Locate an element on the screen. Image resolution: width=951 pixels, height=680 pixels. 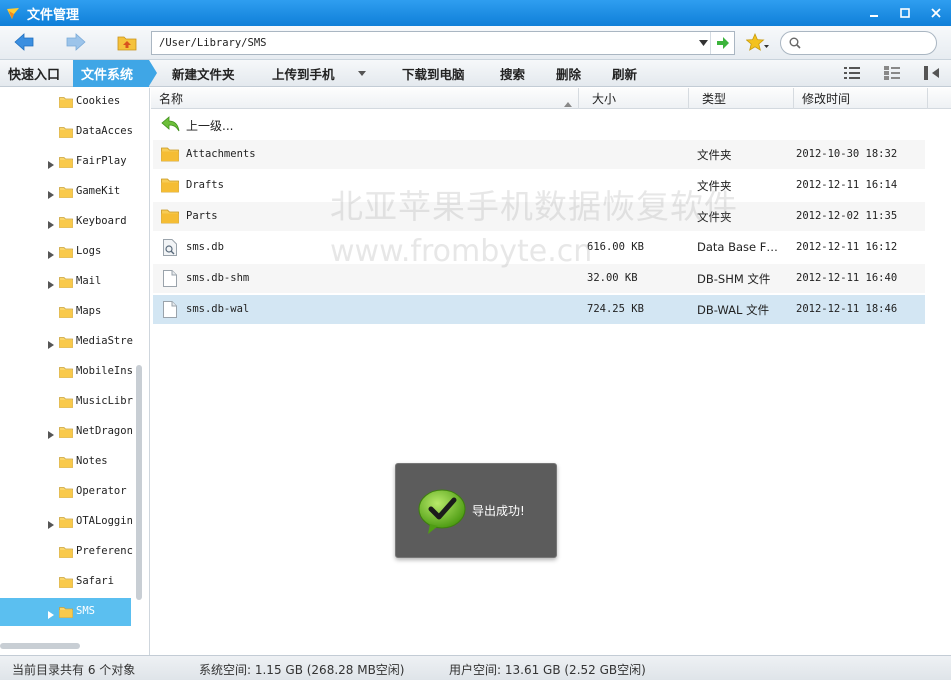
column-type-label: 类型 is located at coordinates (714, 99).